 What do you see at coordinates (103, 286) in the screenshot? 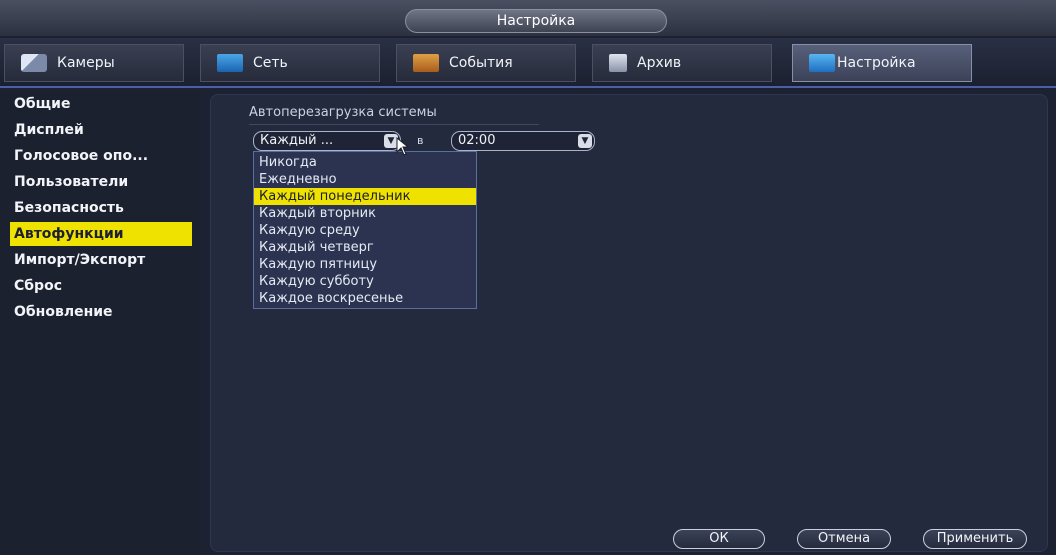
I see `sidebar-item-reset: Сброс` at bounding box center [103, 286].